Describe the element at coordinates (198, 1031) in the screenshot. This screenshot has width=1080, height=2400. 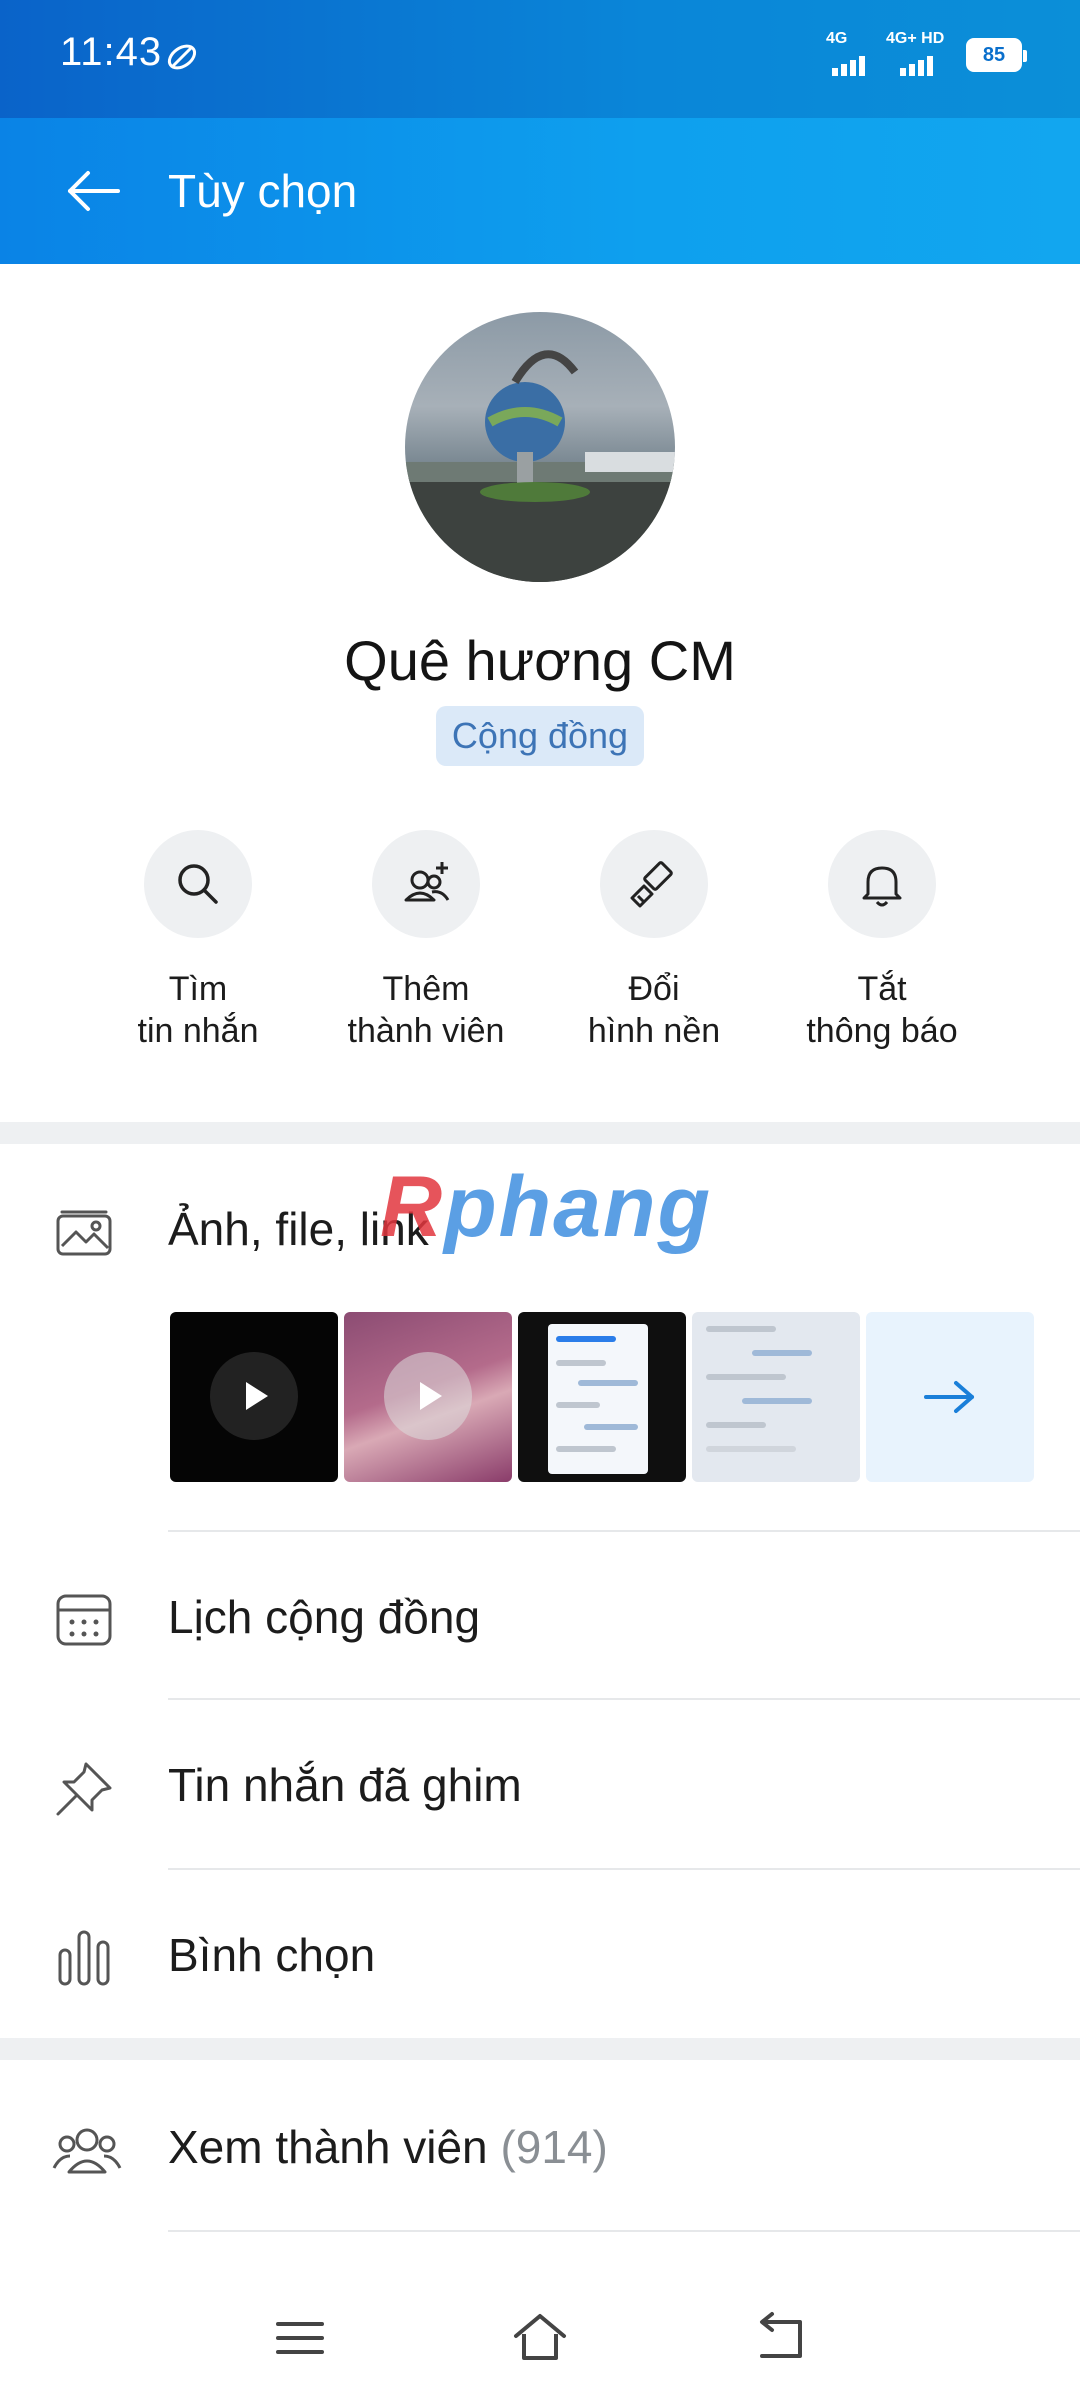
I see `action-label-line2: tin nhắn` at that location.